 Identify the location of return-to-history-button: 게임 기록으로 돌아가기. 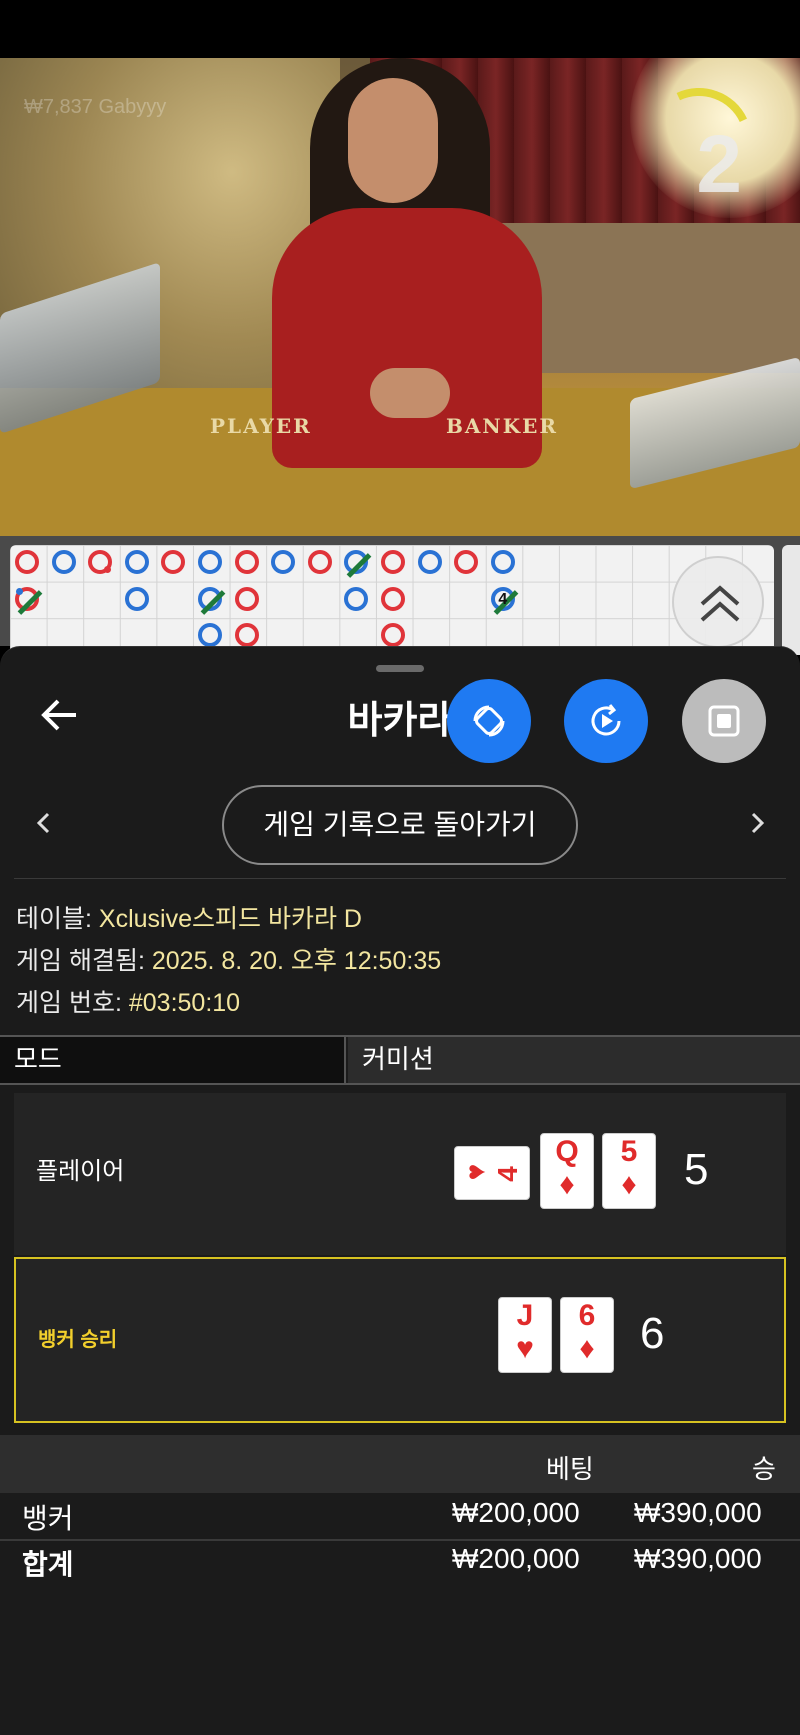
(400, 825).